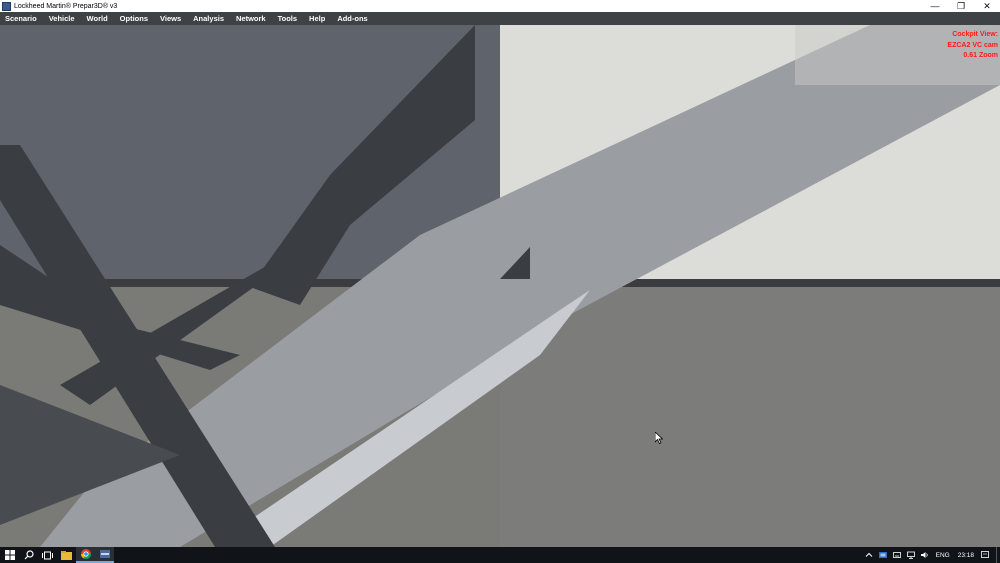 This screenshot has width=1000, height=563. What do you see at coordinates (208, 18) in the screenshot?
I see `menu-analysis: Analysis` at bounding box center [208, 18].